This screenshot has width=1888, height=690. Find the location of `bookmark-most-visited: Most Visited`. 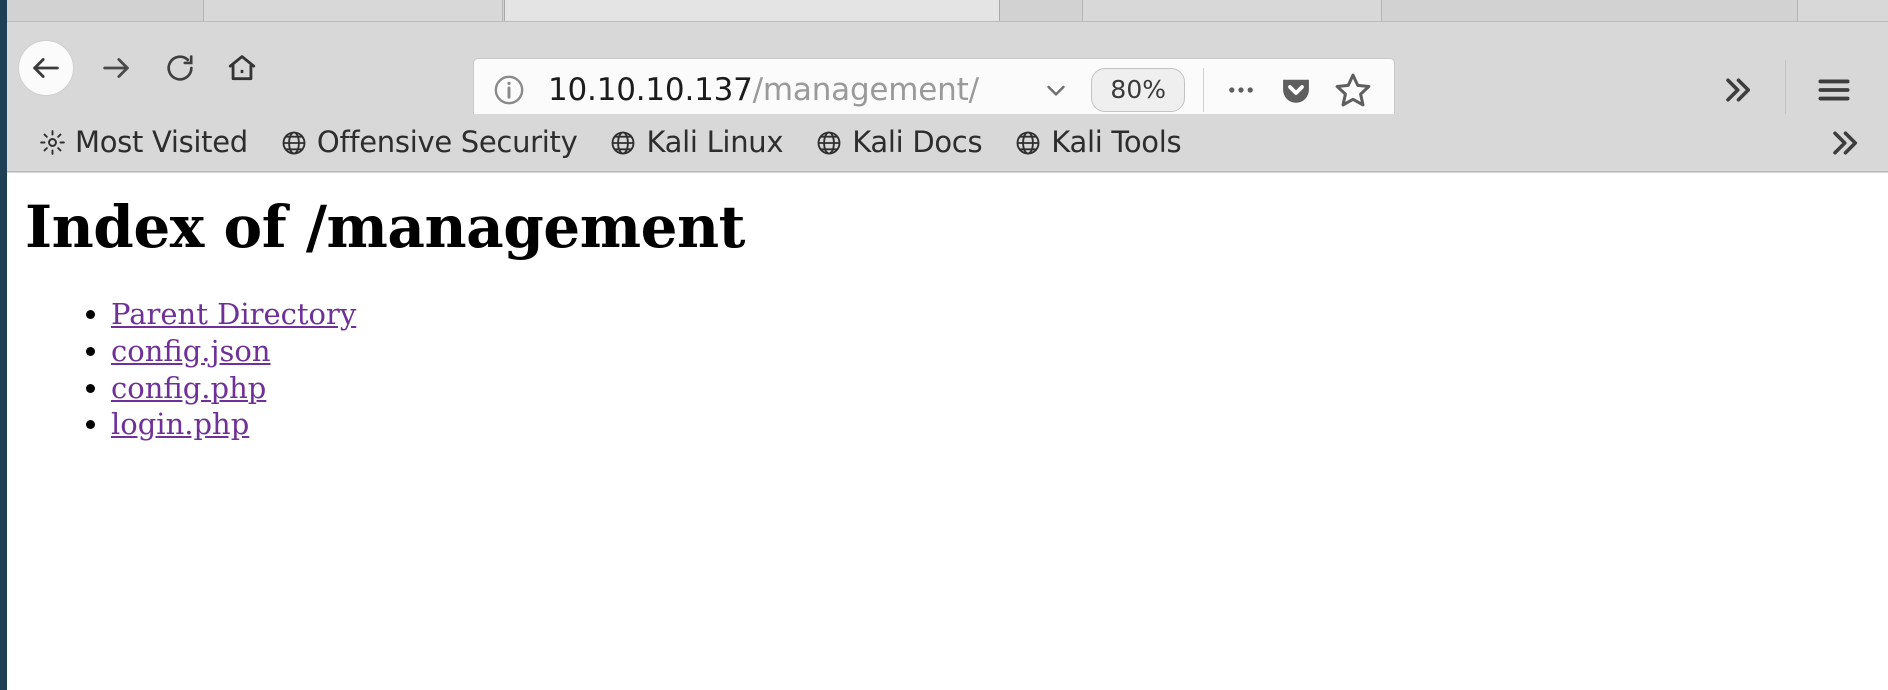

bookmark-most-visited: Most Visited is located at coordinates (143, 142).